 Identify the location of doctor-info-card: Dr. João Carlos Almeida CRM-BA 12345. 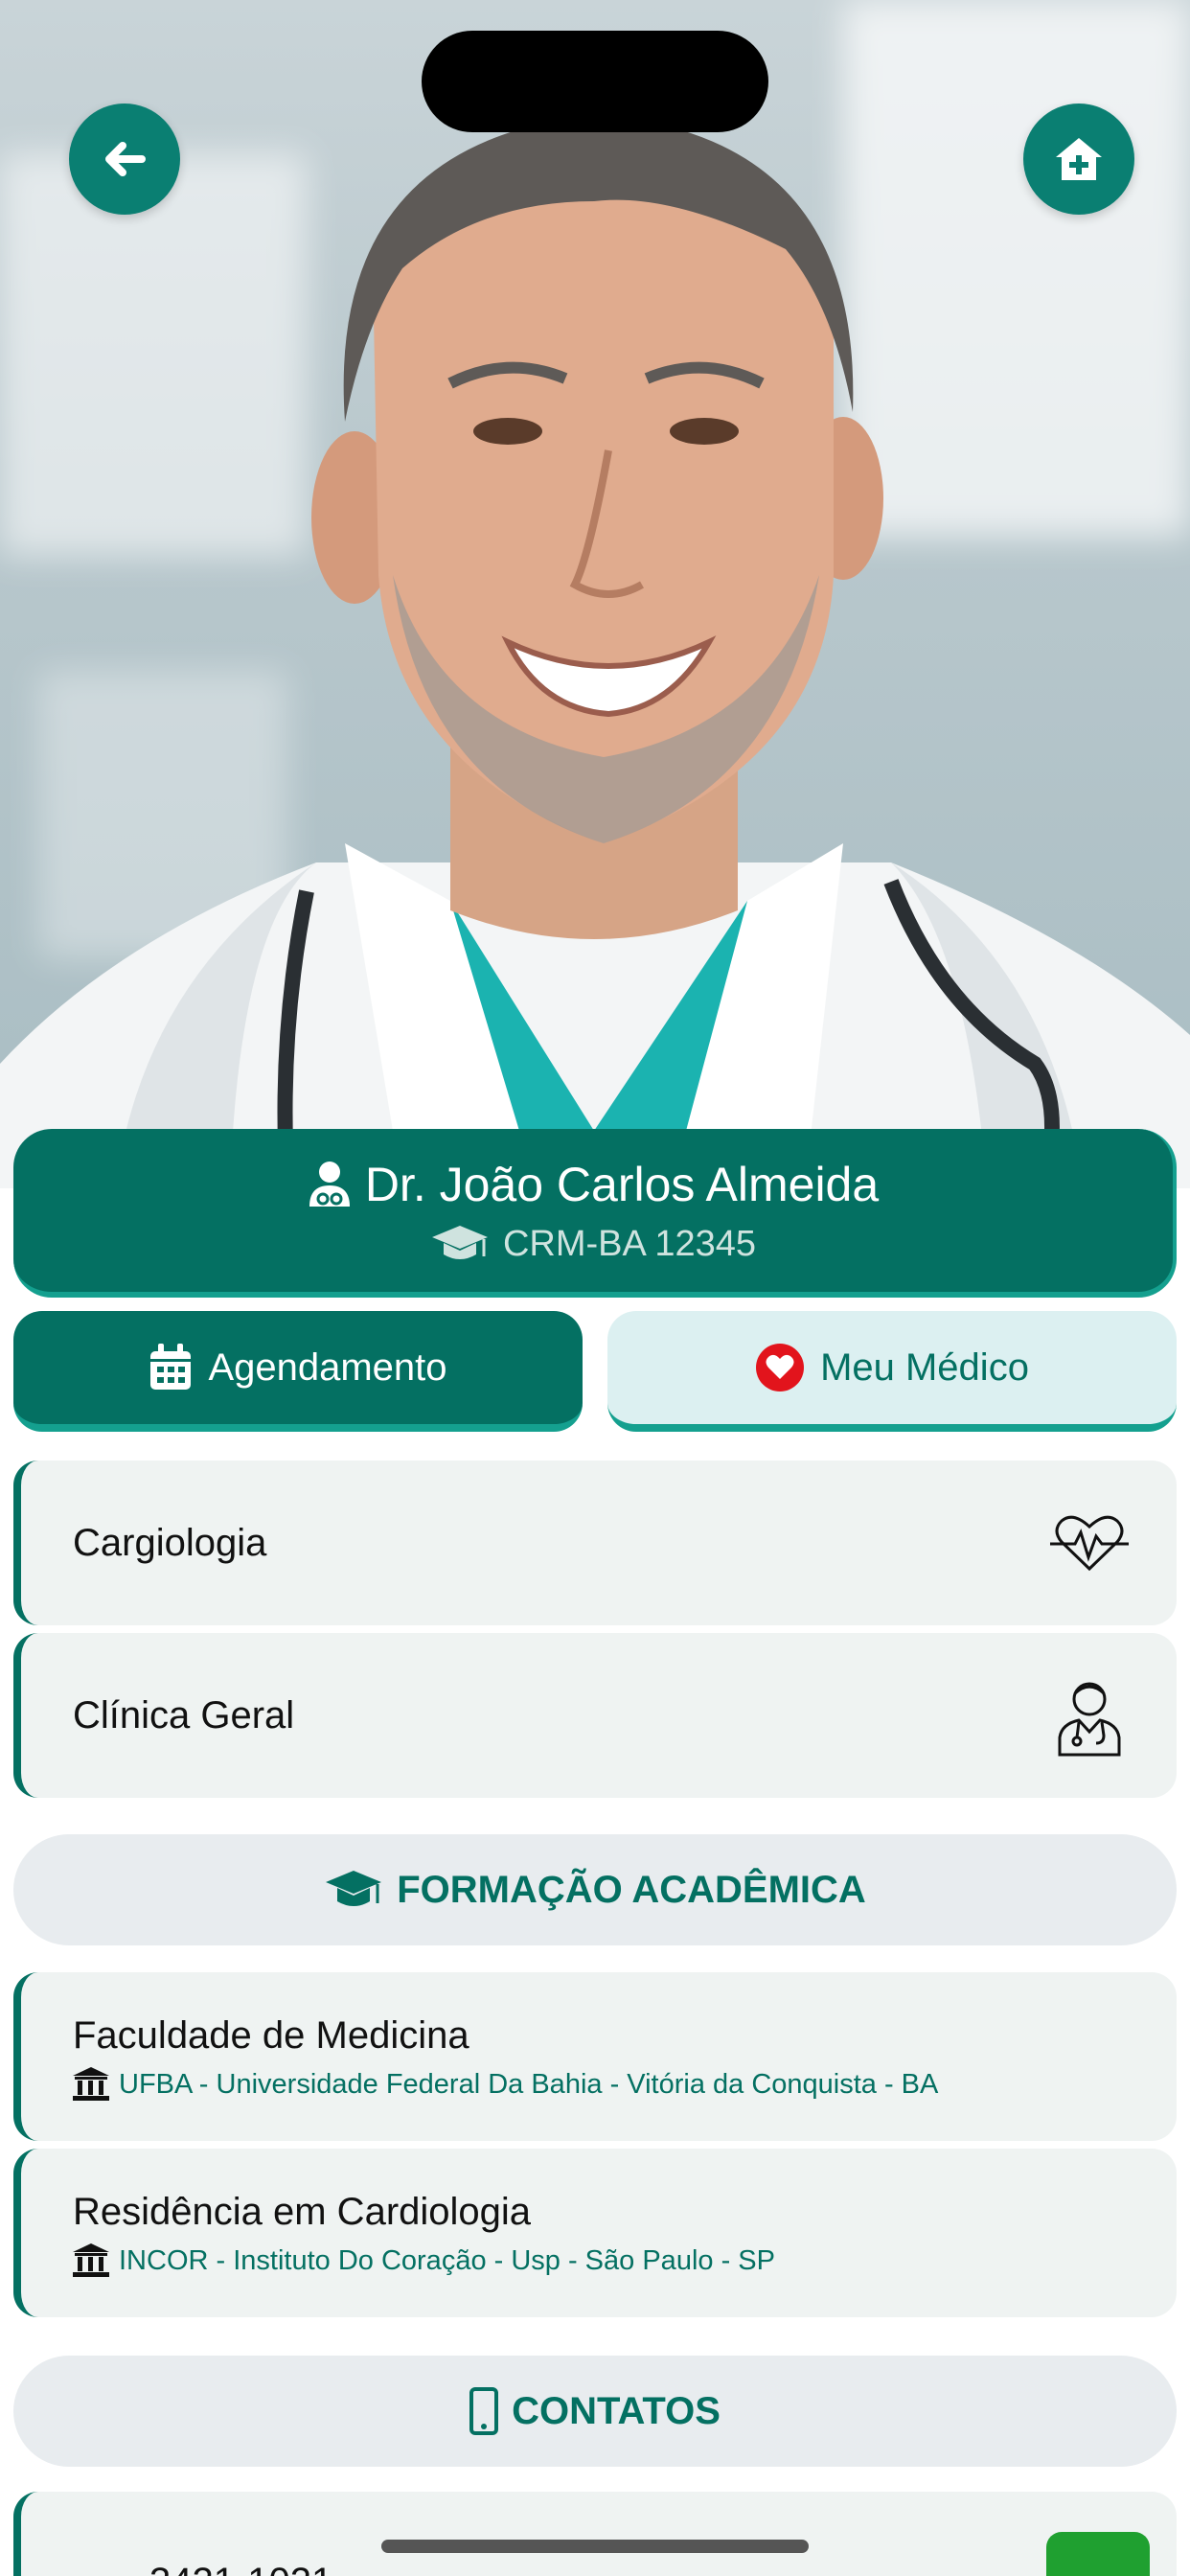
(595, 1213).